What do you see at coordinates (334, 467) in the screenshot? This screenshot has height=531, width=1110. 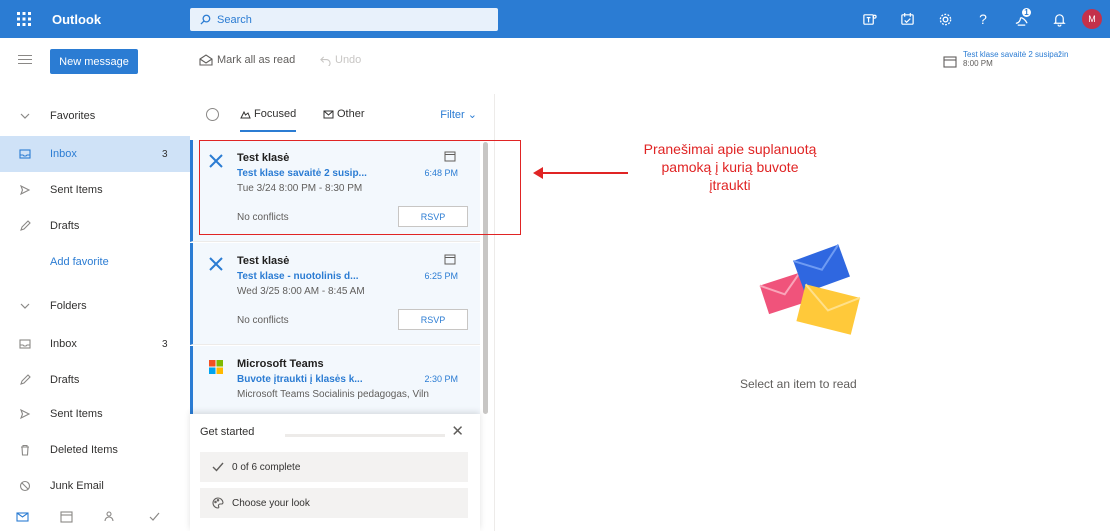 I see `progress-row: 0 of 6 complete` at bounding box center [334, 467].